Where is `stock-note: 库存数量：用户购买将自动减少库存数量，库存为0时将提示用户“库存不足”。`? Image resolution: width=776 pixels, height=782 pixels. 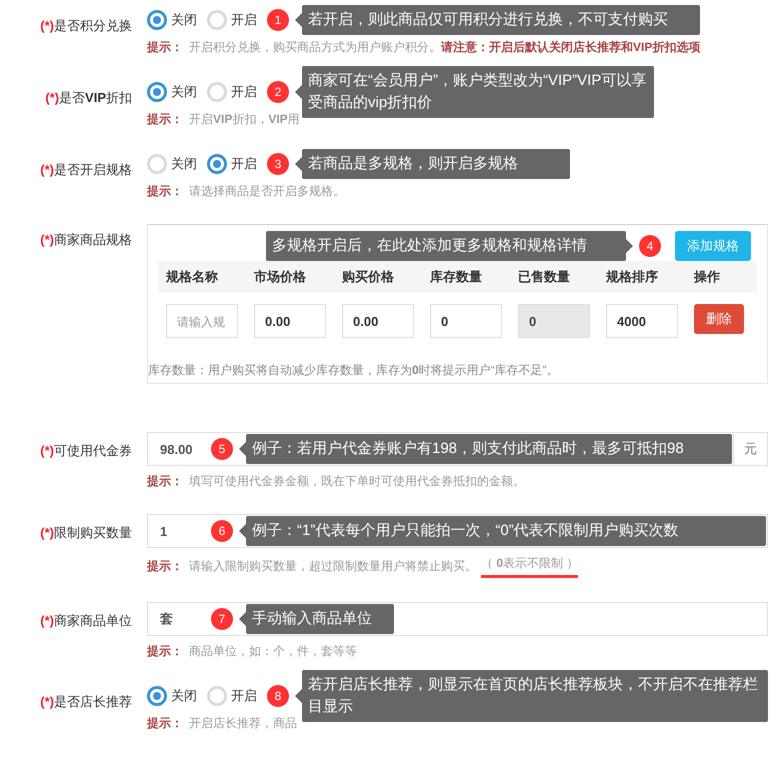
stock-note: 库存数量：用户购买将自动减少库存数量，库存为0时将提示用户“库存不足”。 is located at coordinates (354, 370).